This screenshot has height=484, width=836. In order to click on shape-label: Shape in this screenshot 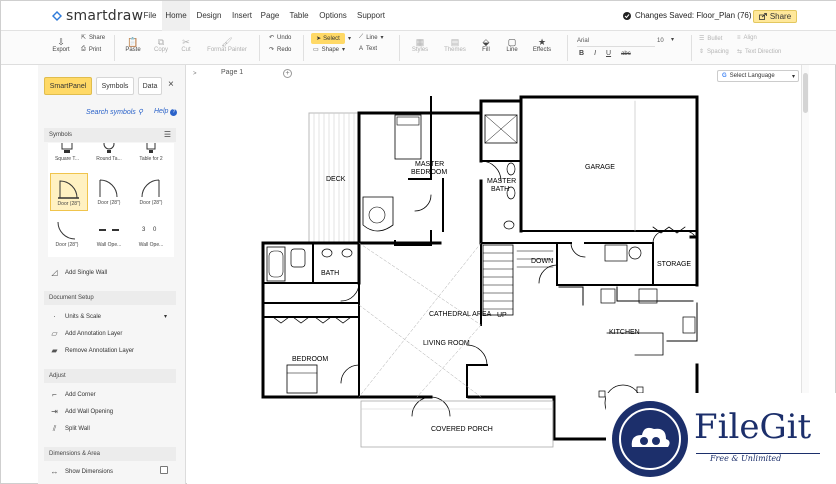, I will do `click(330, 49)`.